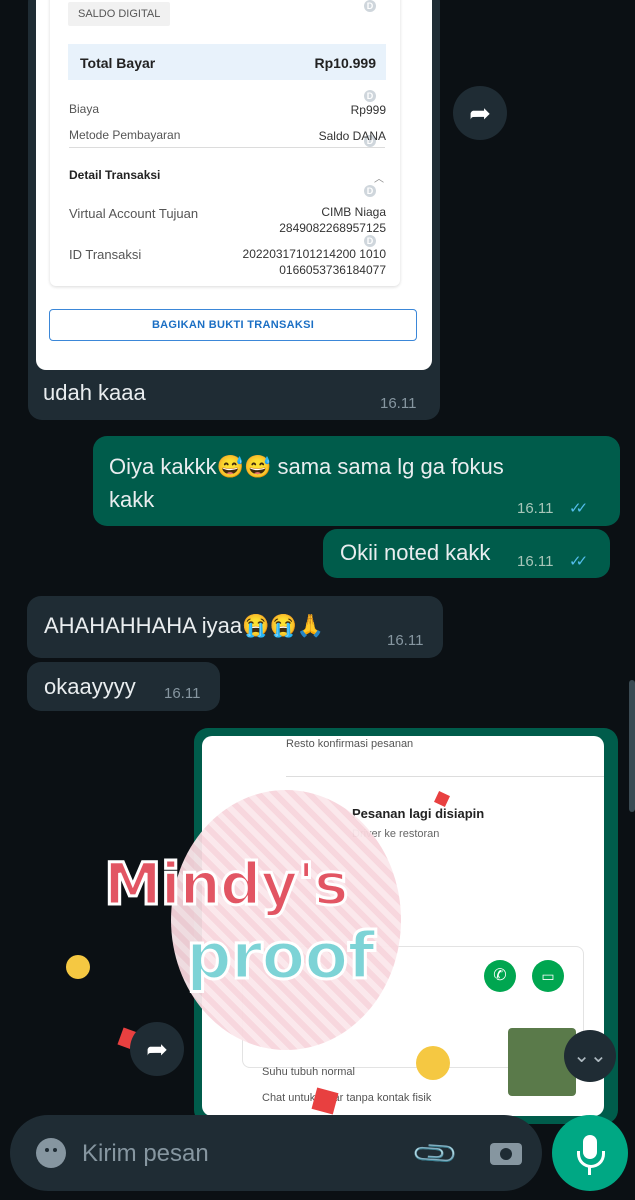 The height and width of the screenshot is (1200, 635). I want to click on incoming-message: AHAHAHHAHA iyaa😭😭🙏 16.11, so click(235, 627).